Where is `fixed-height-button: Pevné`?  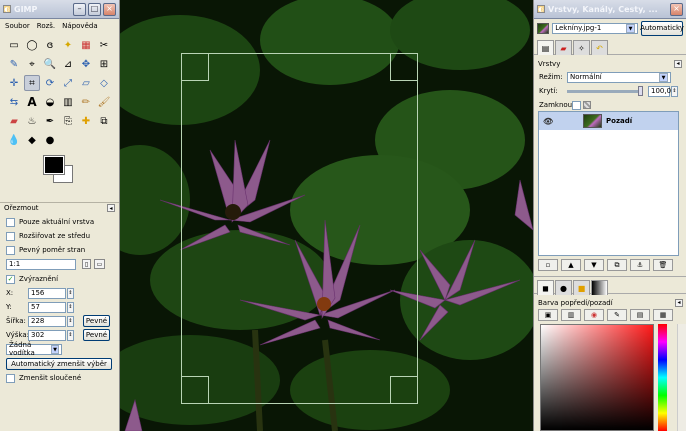
fixed-height-button: Pevné is located at coordinates (96, 335).